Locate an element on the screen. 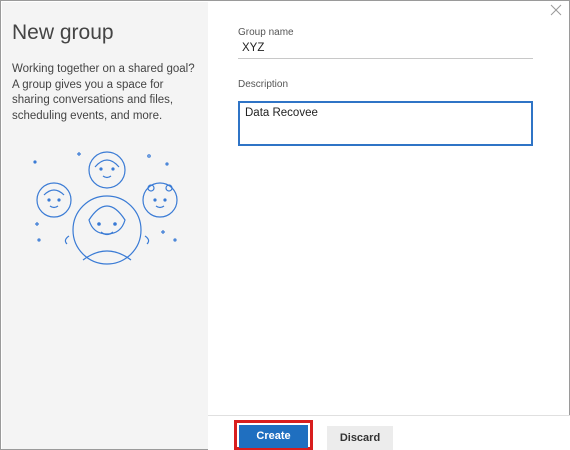 The image size is (570, 450). group-name-input is located at coordinates (385, 48).